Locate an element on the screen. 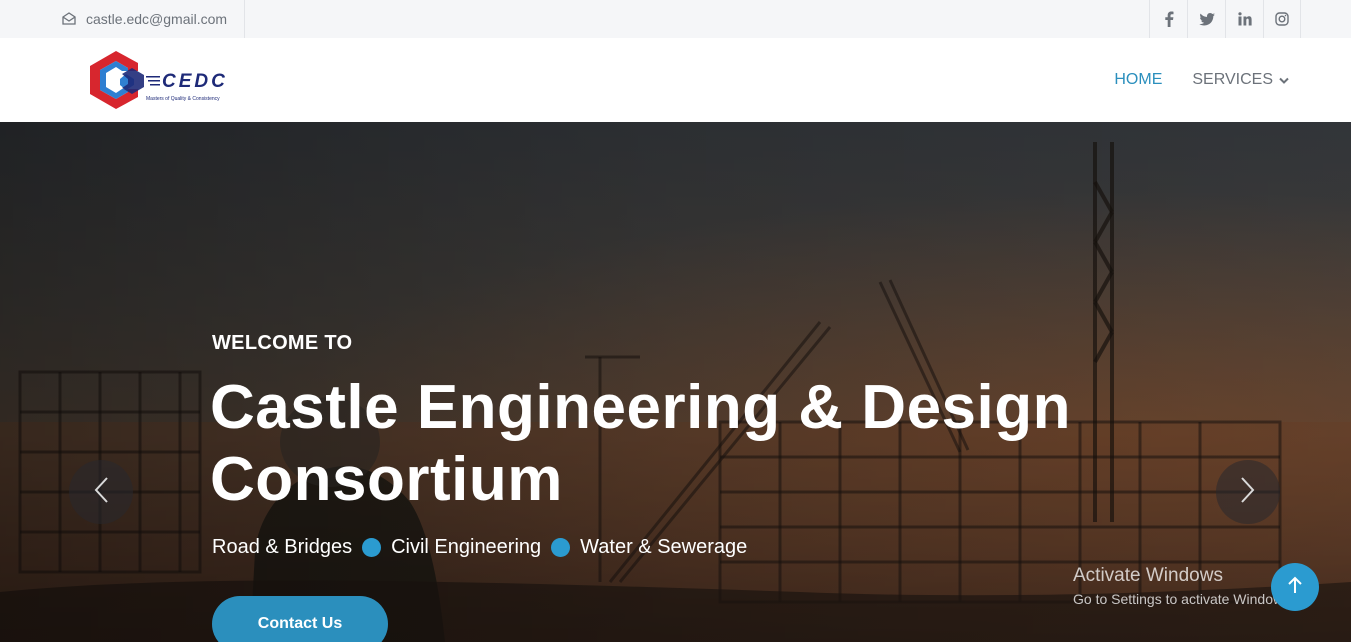 The width and height of the screenshot is (1351, 642). cedc-logo: CEDC Masters of Quality & Consistency is located at coordinates (161, 80).